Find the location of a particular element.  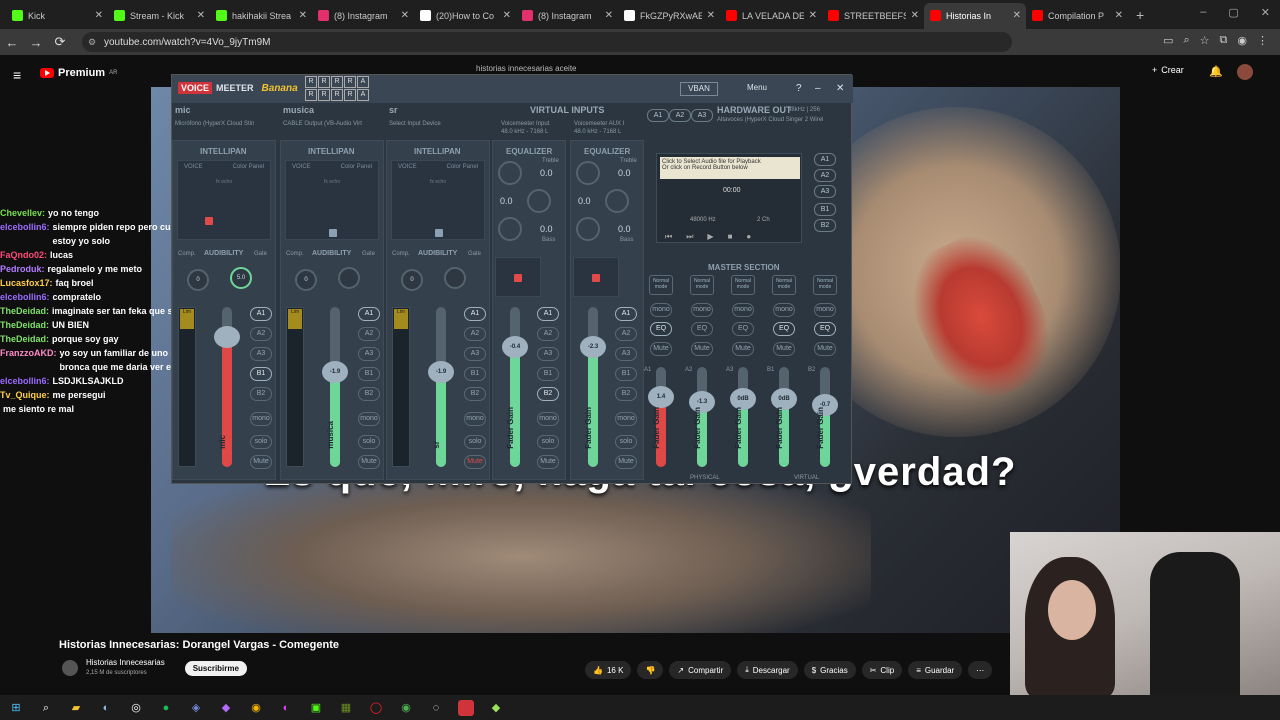

virtual-input-2-name: Voicemeeter AUX I is located at coordinates (599, 124).